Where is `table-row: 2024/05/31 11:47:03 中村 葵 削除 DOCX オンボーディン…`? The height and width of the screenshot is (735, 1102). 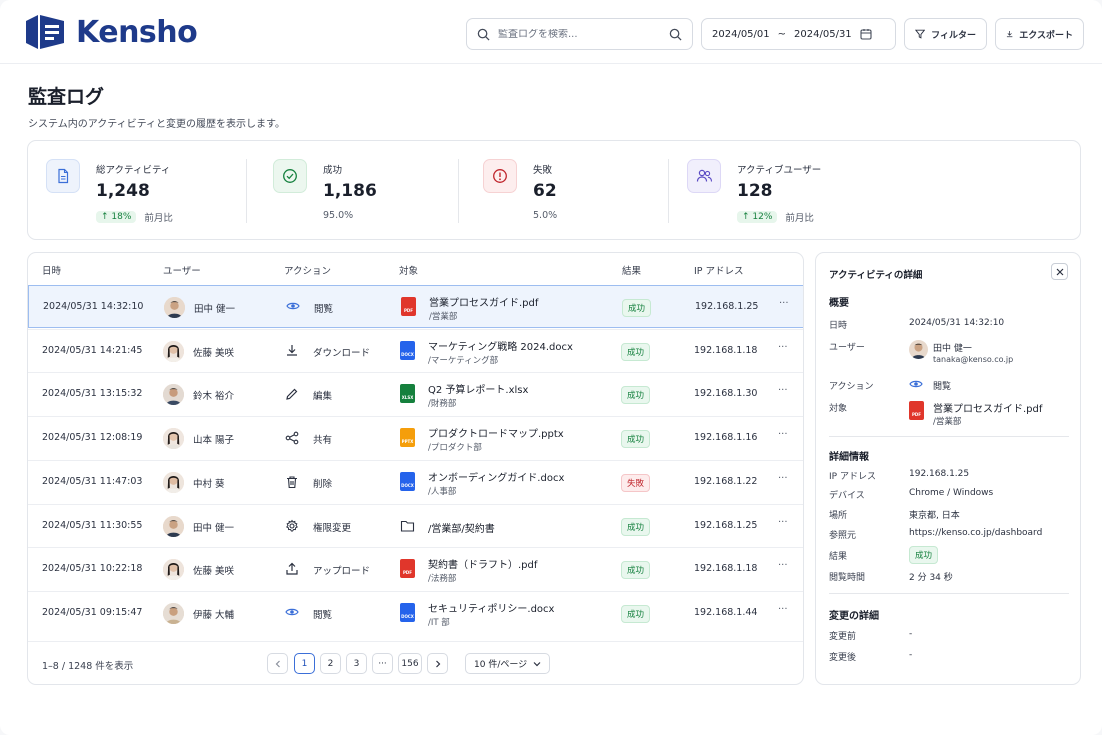
table-row: 2024/05/31 11:47:03 中村 葵 削除 DOCX オンボーディン… is located at coordinates (415, 481).